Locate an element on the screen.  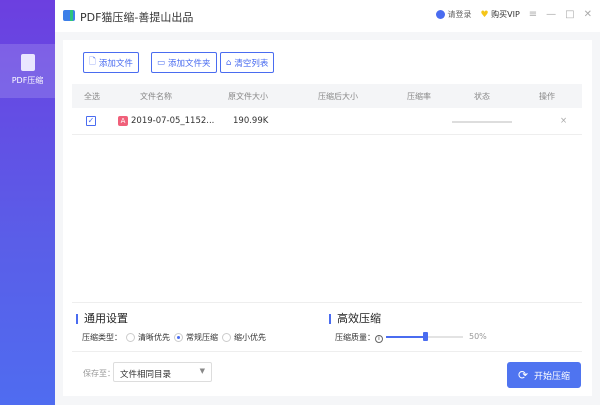
clear-list-button: ⌂ 清空列表 is located at coordinates (247, 62).